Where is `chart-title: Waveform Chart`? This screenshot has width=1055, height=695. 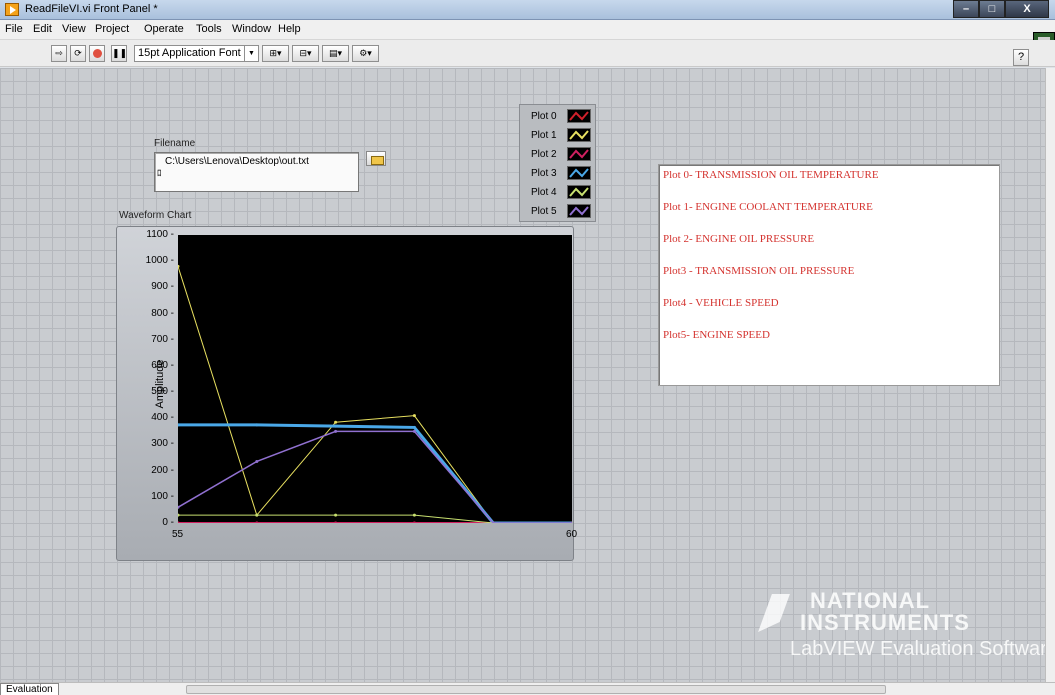
chart-title: Waveform Chart is located at coordinates (155, 215).